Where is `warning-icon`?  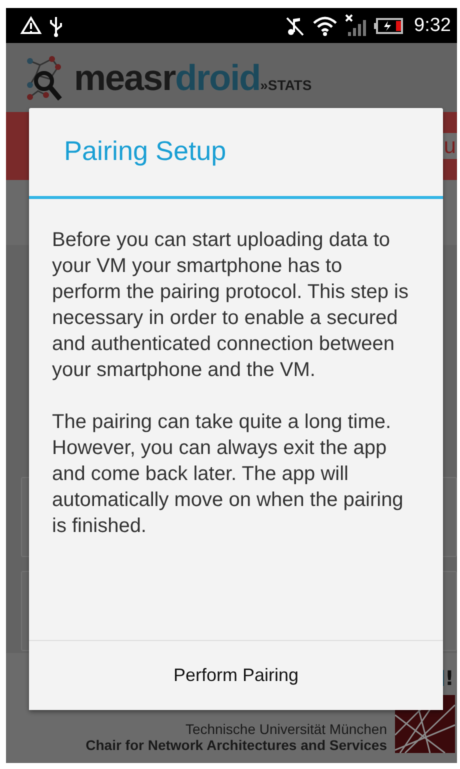 warning-icon is located at coordinates (31, 26).